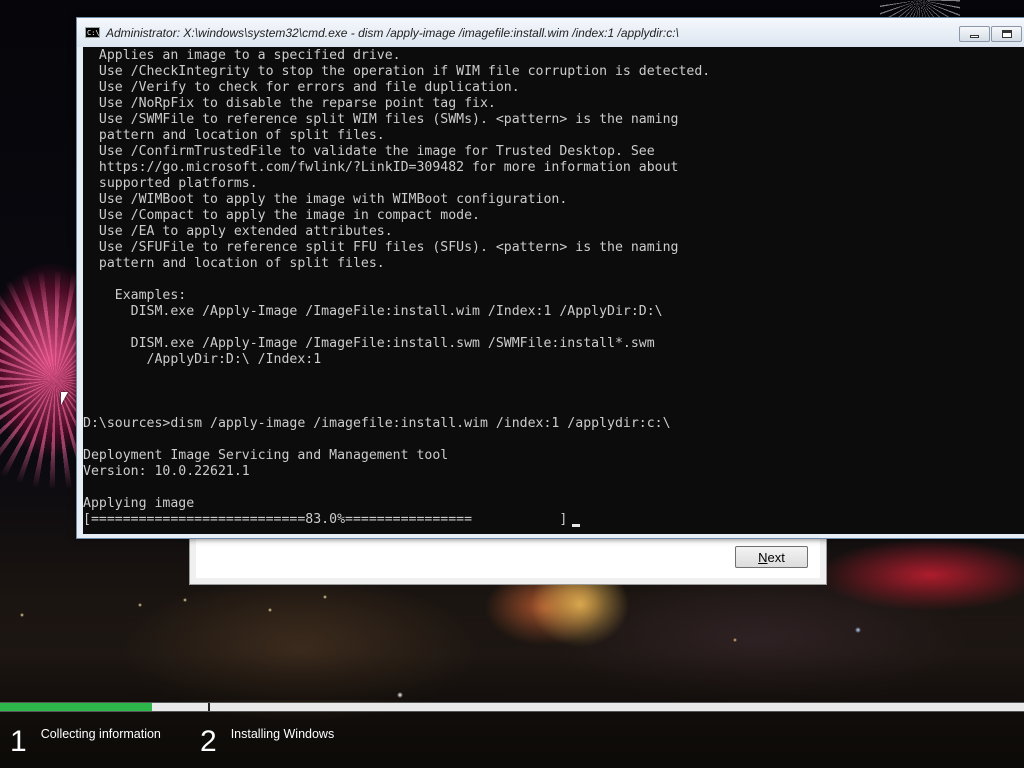 This screenshot has height=768, width=1024. What do you see at coordinates (18, 741) in the screenshot?
I see `step-number: 1` at bounding box center [18, 741].